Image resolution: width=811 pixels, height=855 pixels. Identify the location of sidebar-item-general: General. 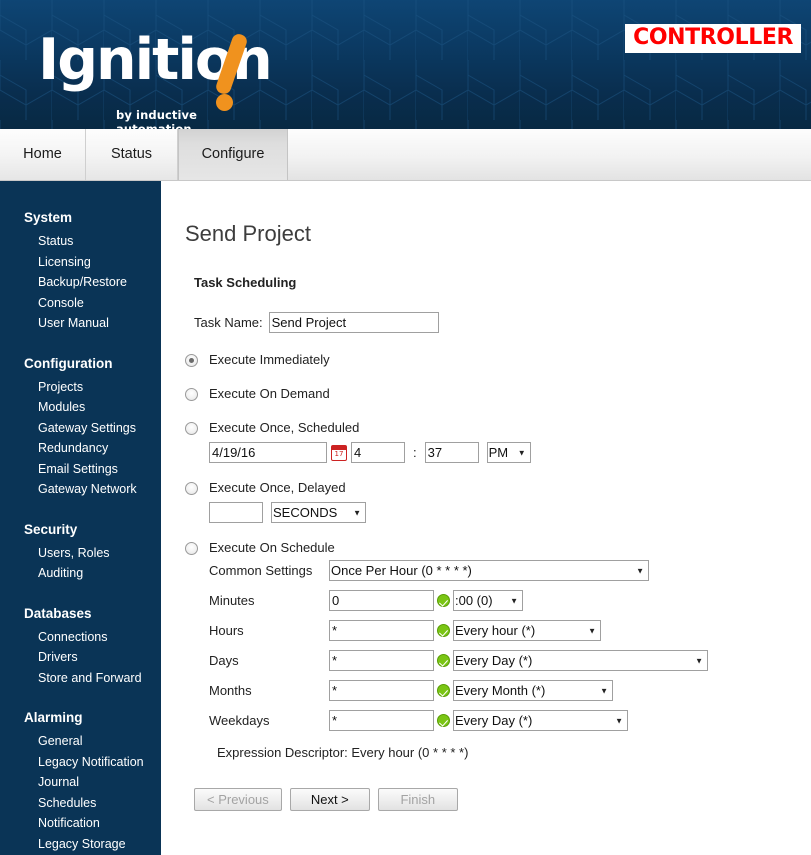
(80, 741).